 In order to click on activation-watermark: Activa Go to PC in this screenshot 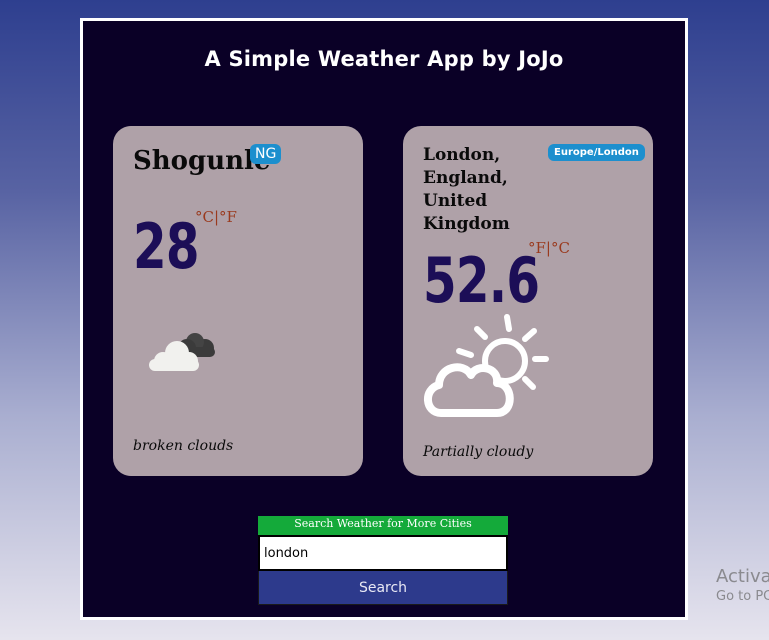, I will do `click(742, 585)`.